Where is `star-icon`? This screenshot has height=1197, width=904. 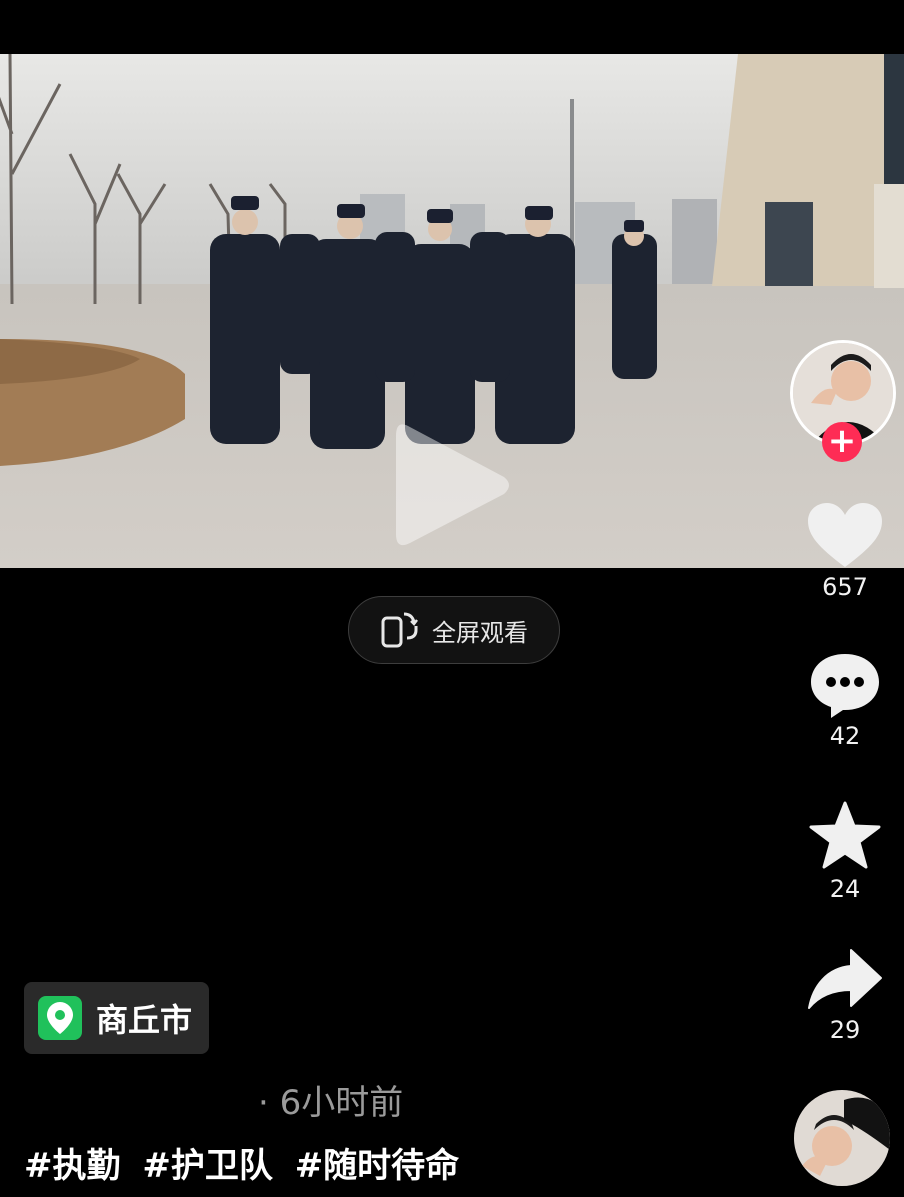
star-icon is located at coordinates (845, 836).